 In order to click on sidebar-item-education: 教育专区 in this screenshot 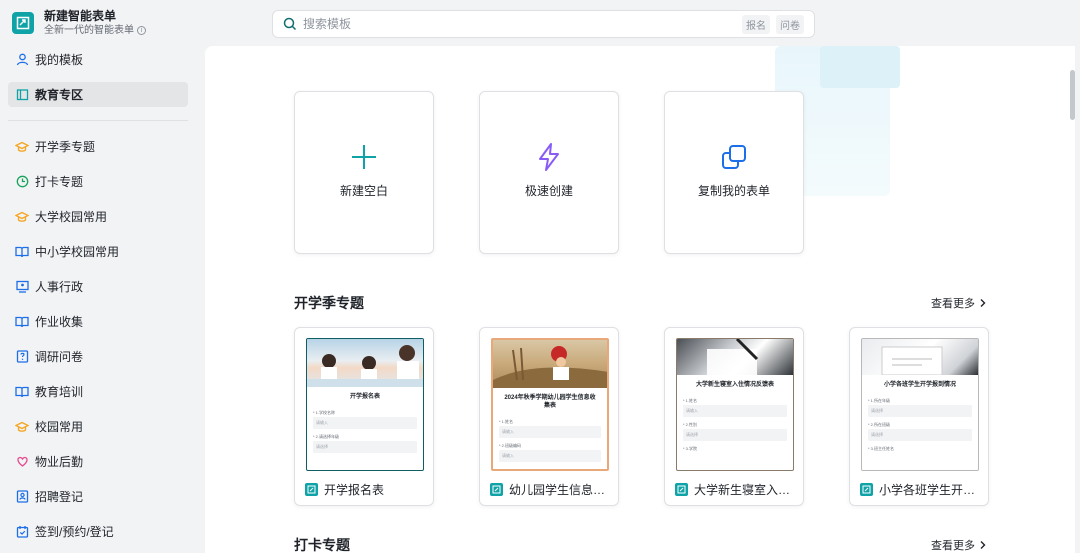, I will do `click(98, 94)`.